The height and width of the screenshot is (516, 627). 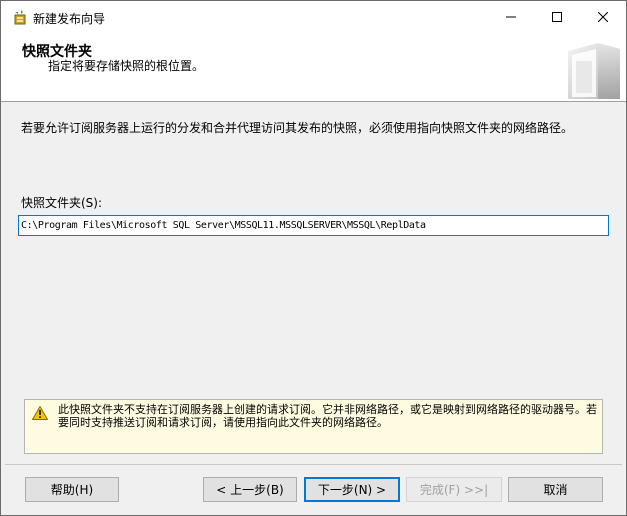 What do you see at coordinates (250, 489) in the screenshot?
I see `back-button: < 上一步(B)` at bounding box center [250, 489].